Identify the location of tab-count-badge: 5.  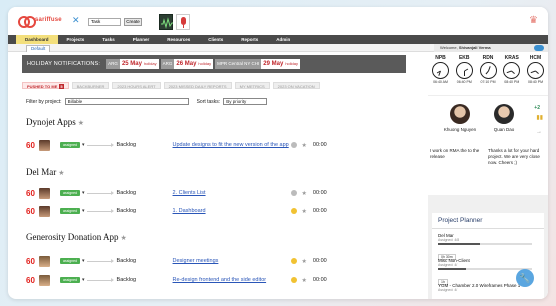
(61, 86).